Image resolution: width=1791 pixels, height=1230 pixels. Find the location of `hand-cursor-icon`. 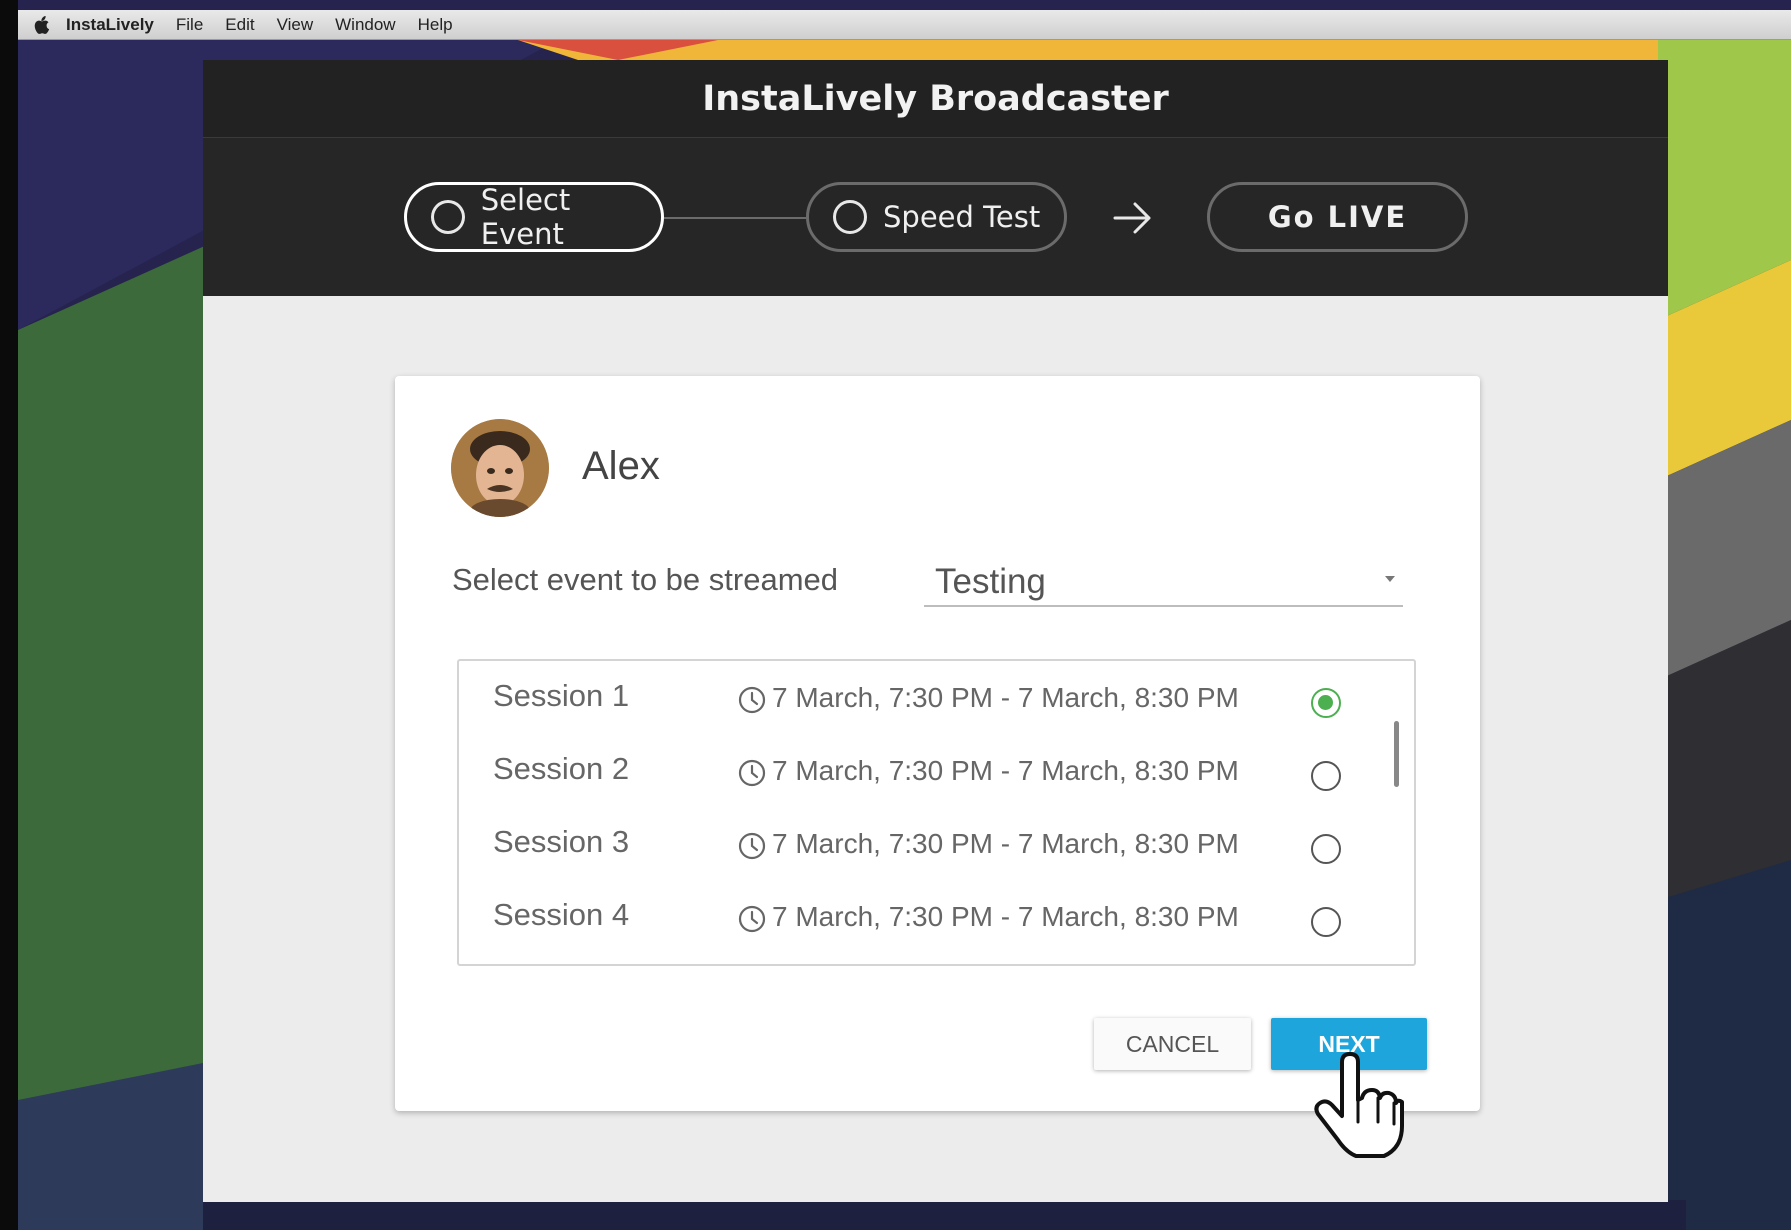

hand-cursor-icon is located at coordinates (1359, 1105).